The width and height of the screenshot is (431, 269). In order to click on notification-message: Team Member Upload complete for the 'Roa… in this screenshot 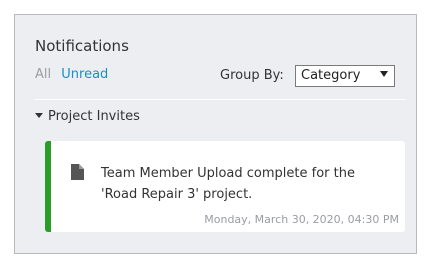, I will do `click(228, 184)`.